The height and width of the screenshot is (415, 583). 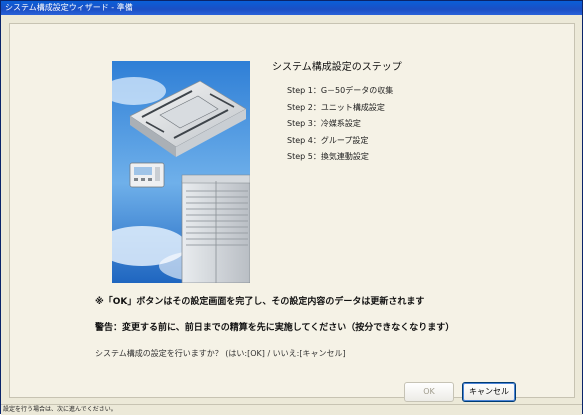 What do you see at coordinates (429, 392) in the screenshot?
I see `ok-button: OK` at bounding box center [429, 392].